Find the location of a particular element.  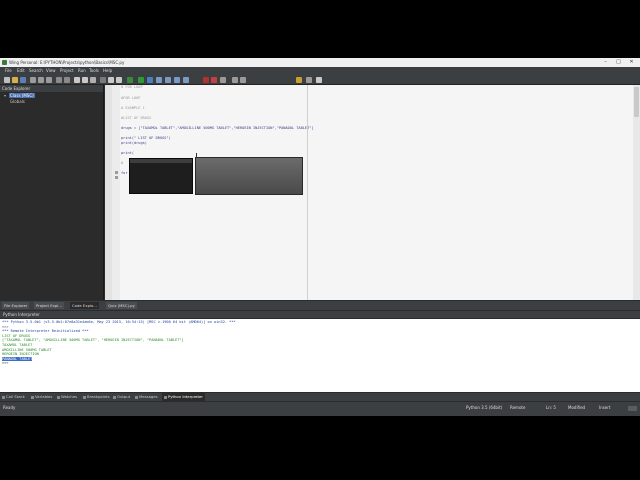

minimize-icon: – is located at coordinates (605, 62).